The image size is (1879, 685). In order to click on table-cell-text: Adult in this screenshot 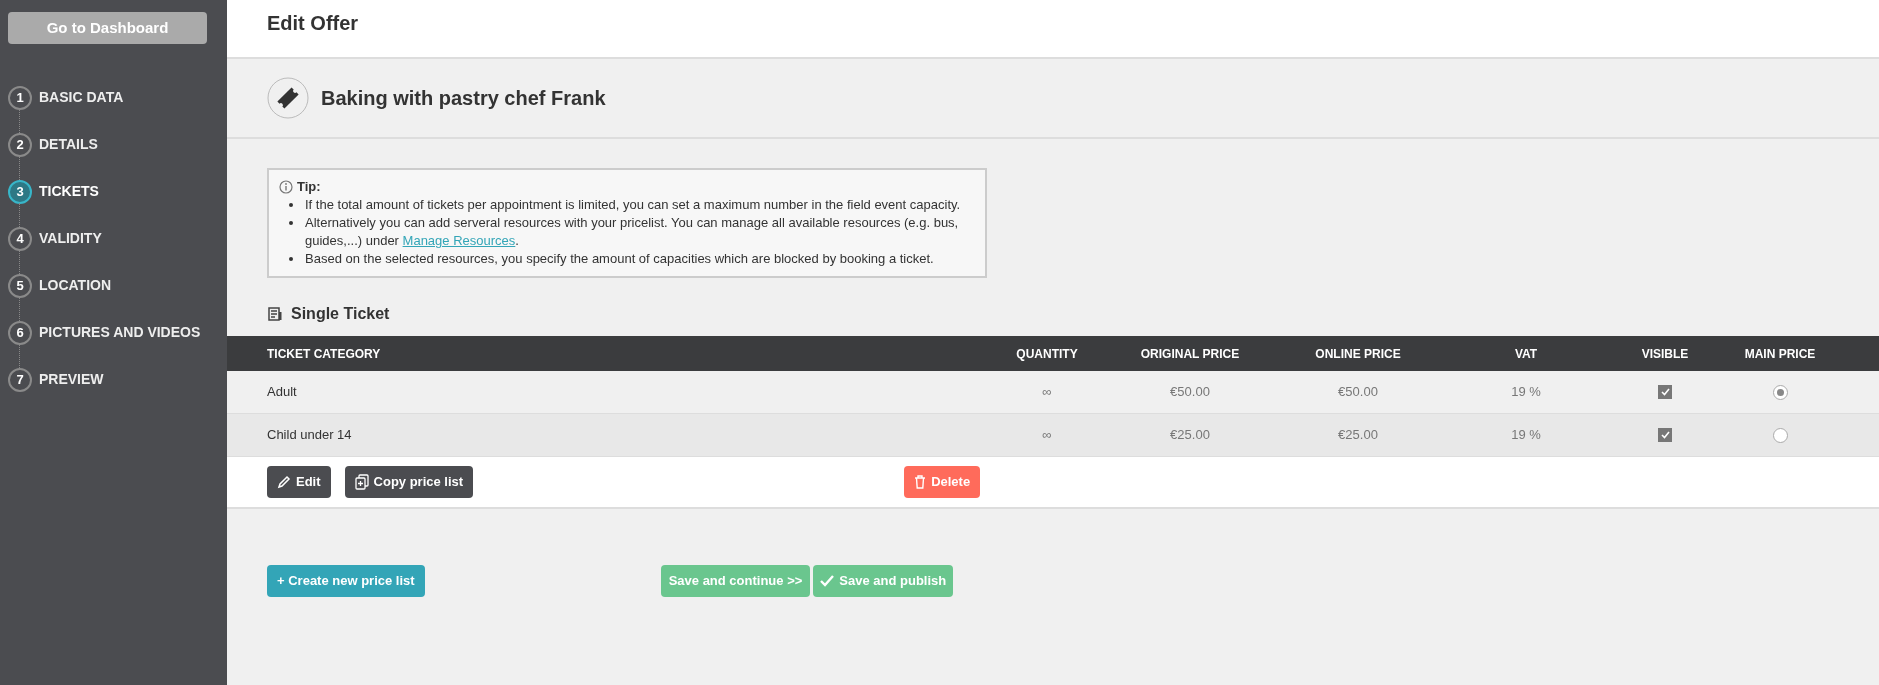, I will do `click(282, 392)`.